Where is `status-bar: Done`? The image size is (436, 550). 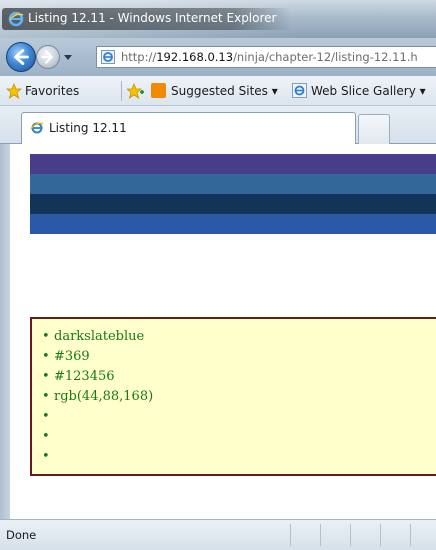
status-bar: Done is located at coordinates (218, 534).